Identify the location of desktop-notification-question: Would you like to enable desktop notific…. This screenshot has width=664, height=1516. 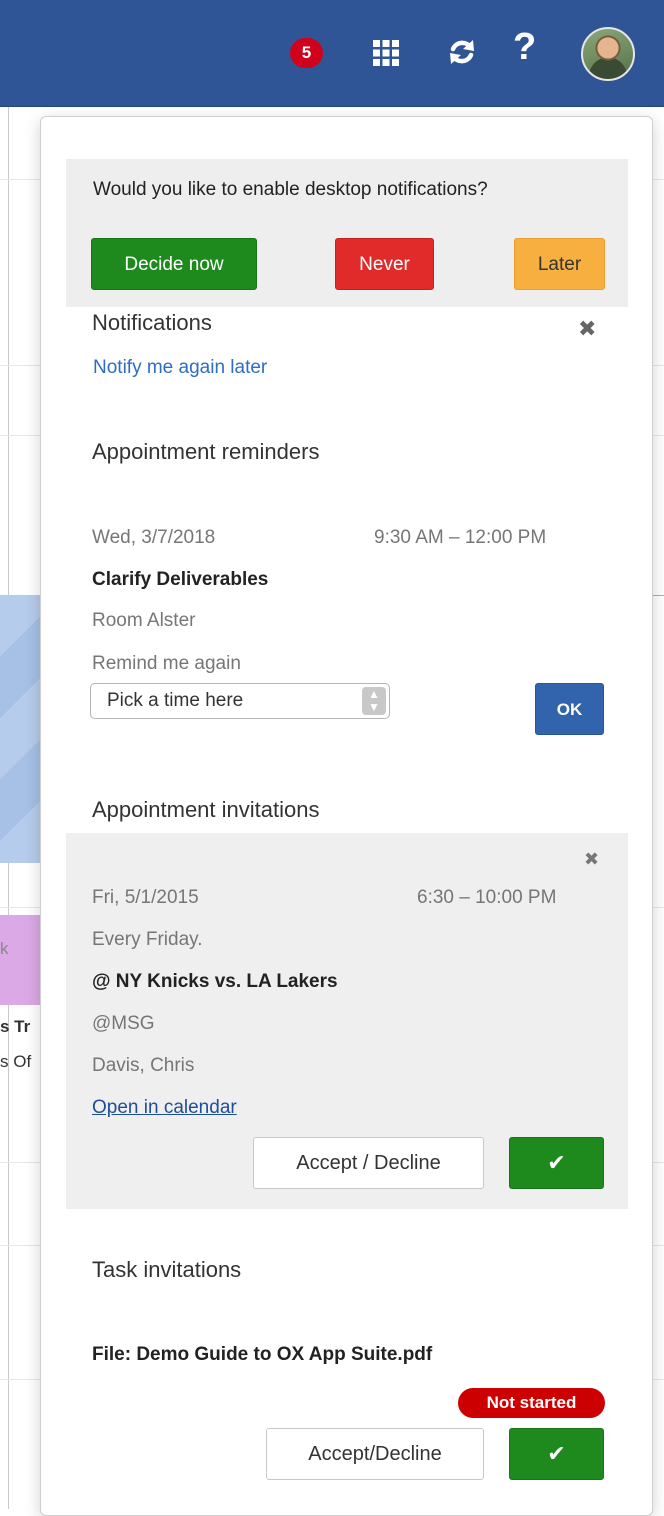
(290, 189).